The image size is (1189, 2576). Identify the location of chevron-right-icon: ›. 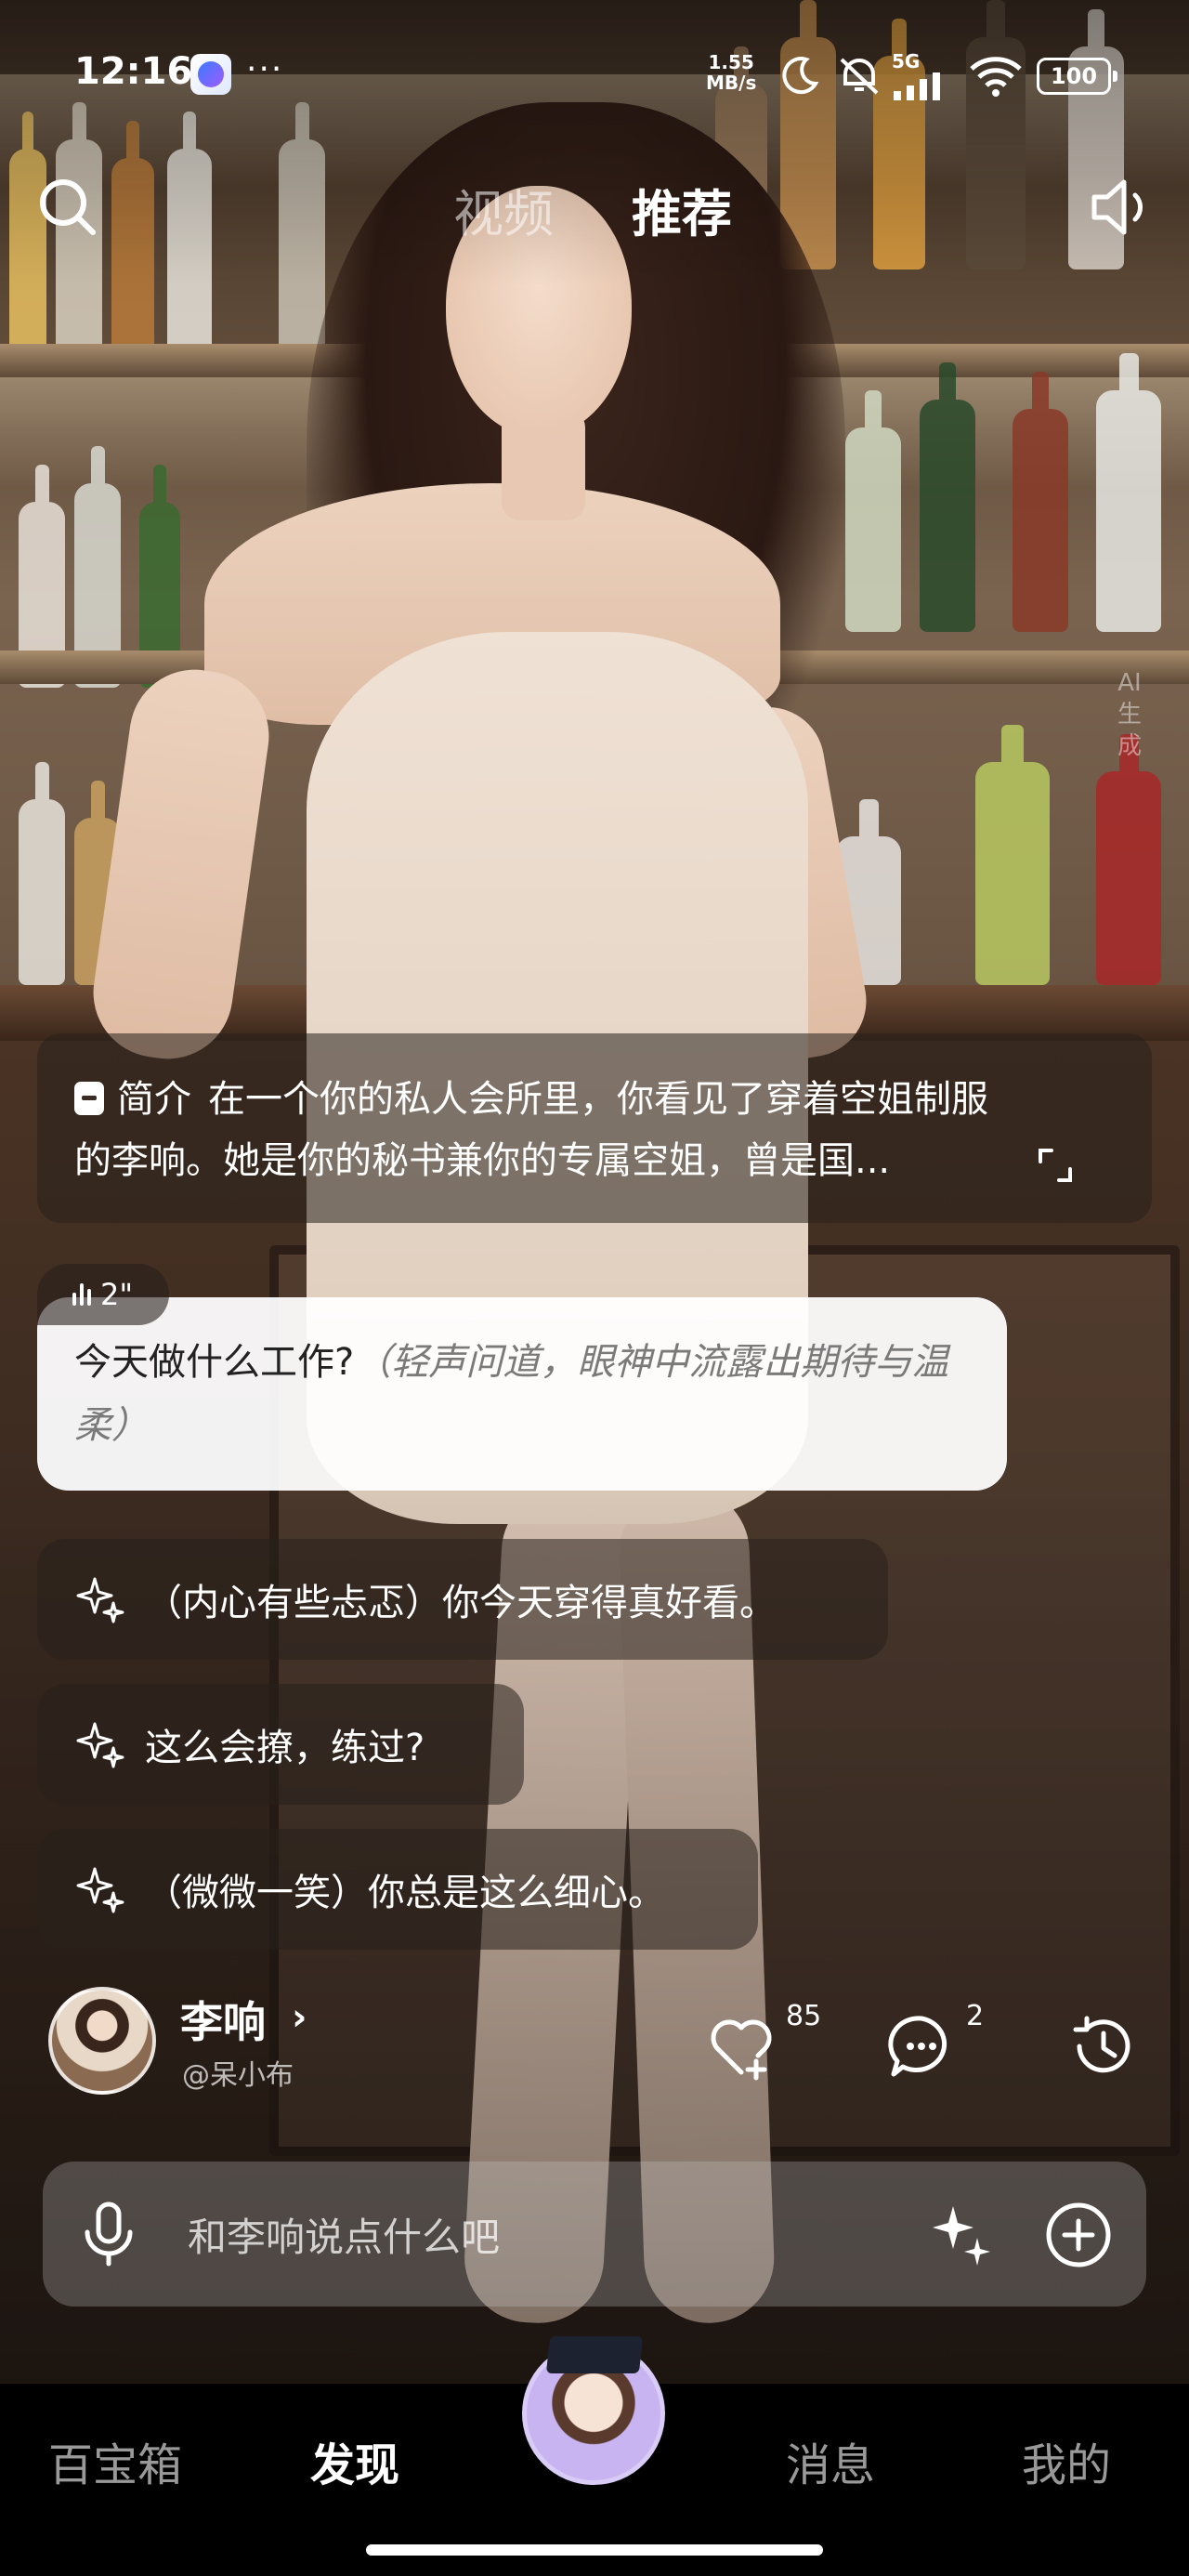
(299, 2017).